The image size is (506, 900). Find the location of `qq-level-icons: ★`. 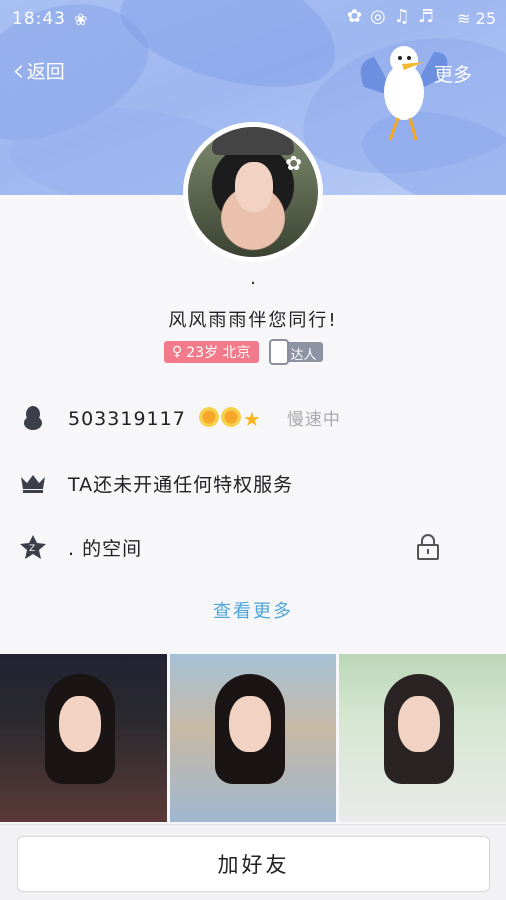

qq-level-icons: ★ is located at coordinates (230, 419).